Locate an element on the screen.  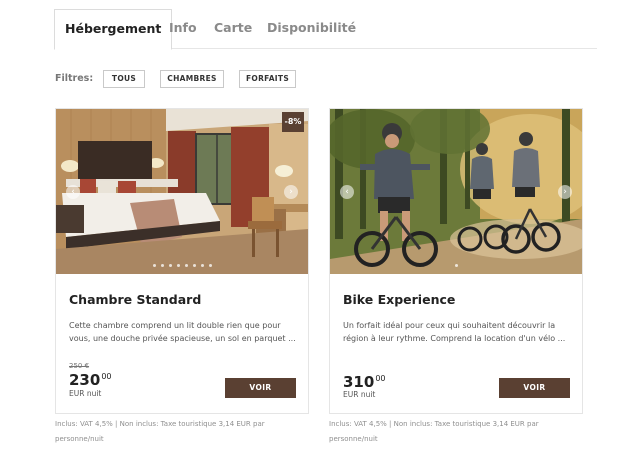
price: 23000 is located at coordinates (90, 380).